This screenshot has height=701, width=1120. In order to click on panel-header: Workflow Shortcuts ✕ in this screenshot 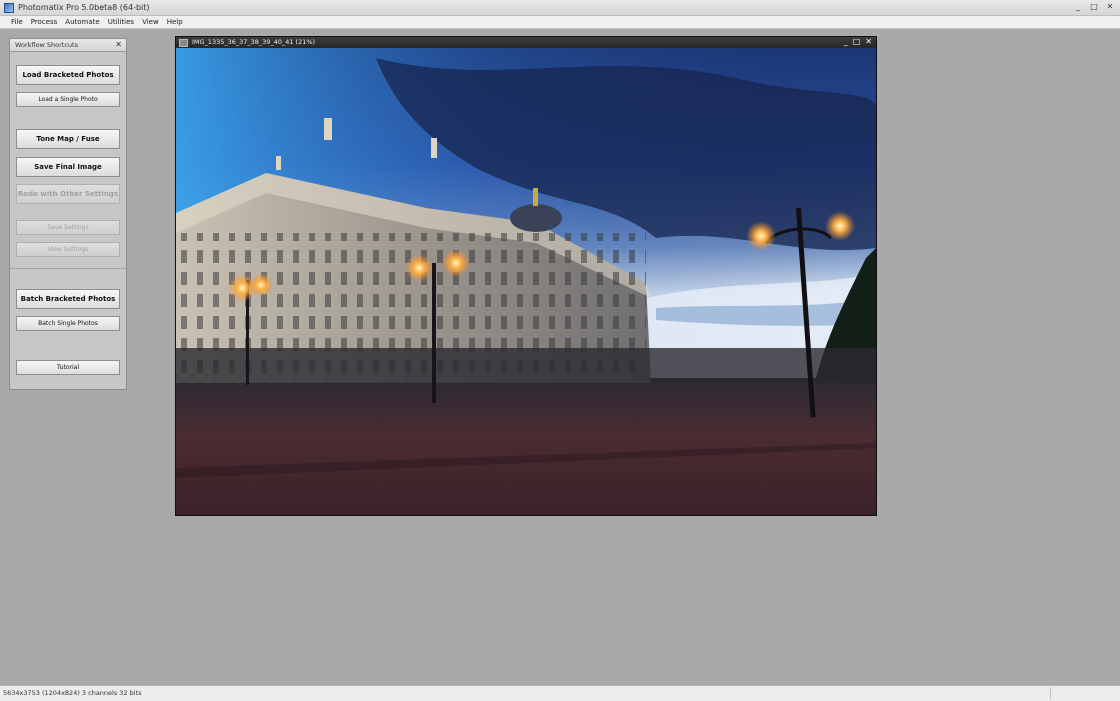, I will do `click(68, 45)`.